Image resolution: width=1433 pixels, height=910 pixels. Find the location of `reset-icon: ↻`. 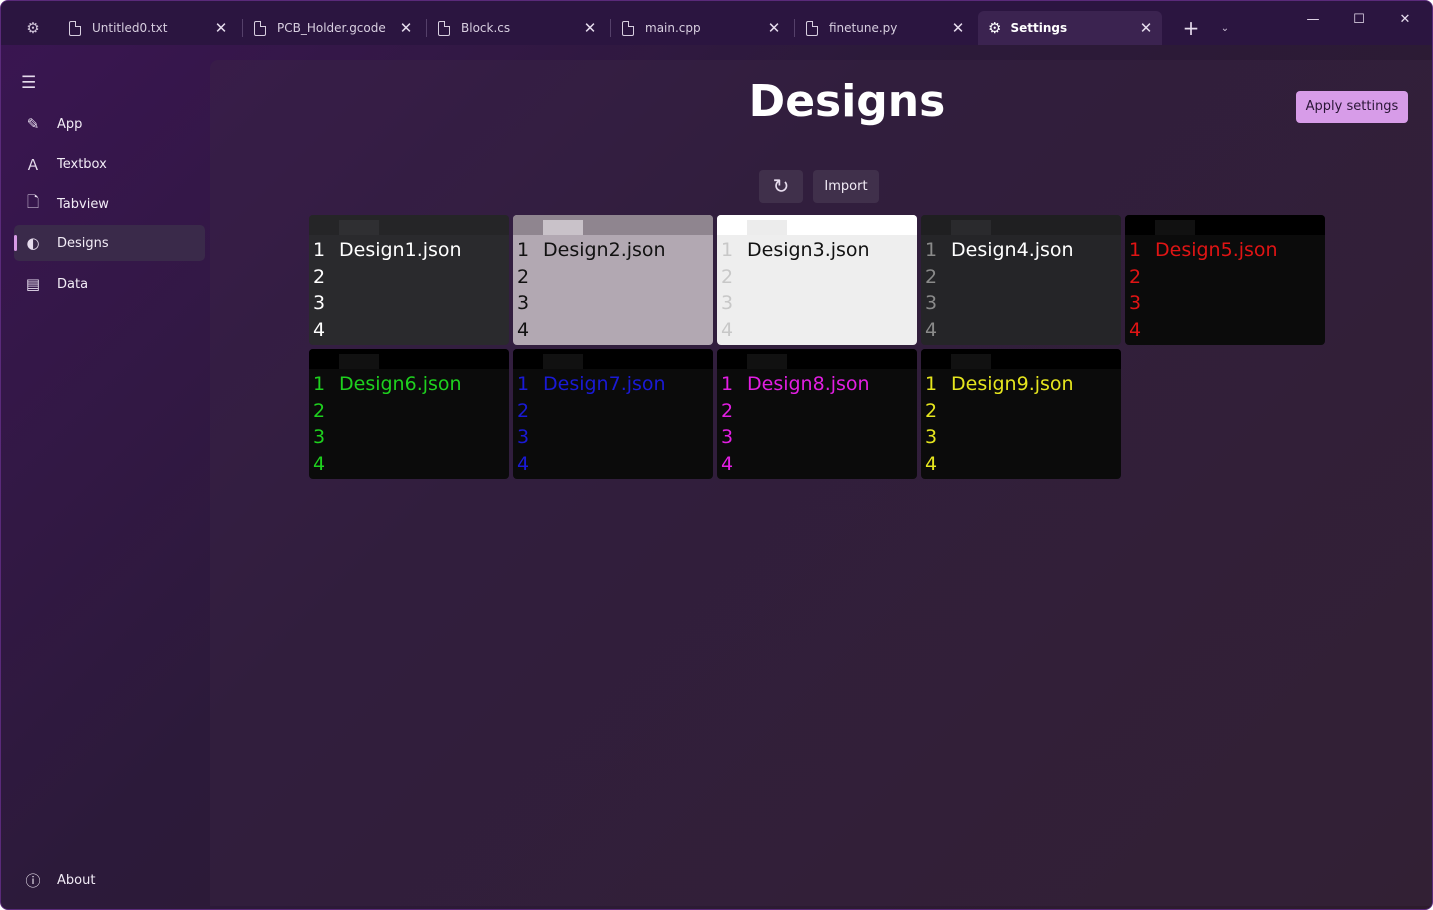

reset-icon: ↻ is located at coordinates (781, 186).